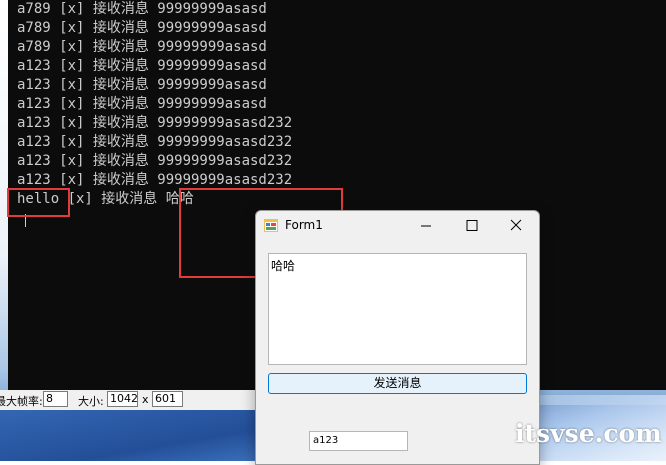 This screenshot has height=465, width=666. What do you see at coordinates (397, 383) in the screenshot?
I see `send-message-button: 发送消息` at bounding box center [397, 383].